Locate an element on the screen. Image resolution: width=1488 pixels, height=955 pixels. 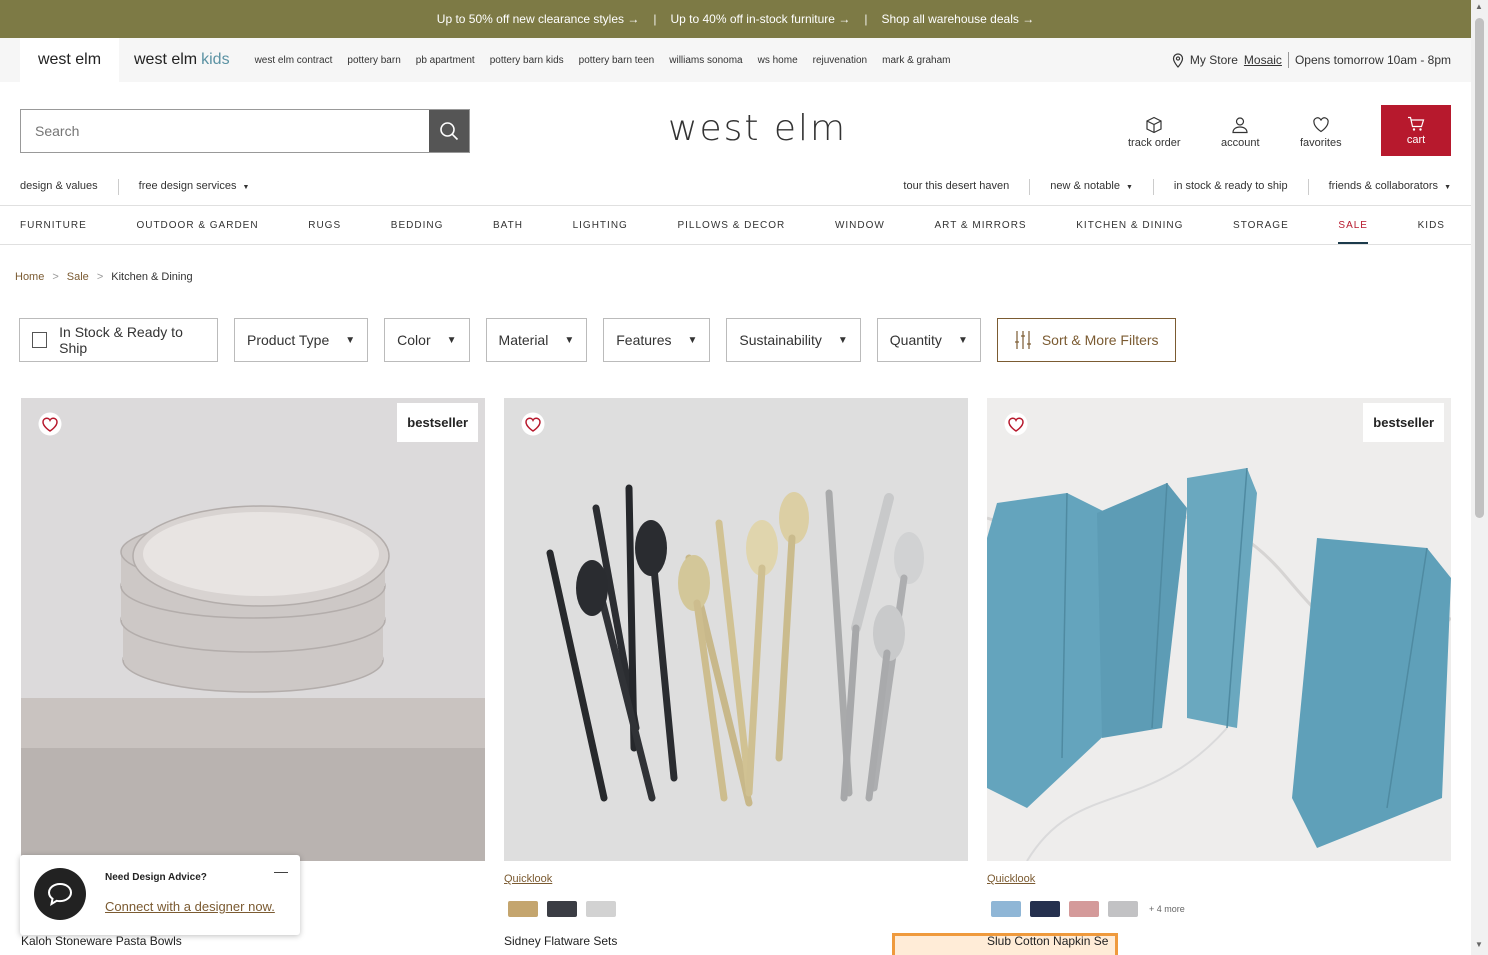
swatch-gold is located at coordinates (523, 909).